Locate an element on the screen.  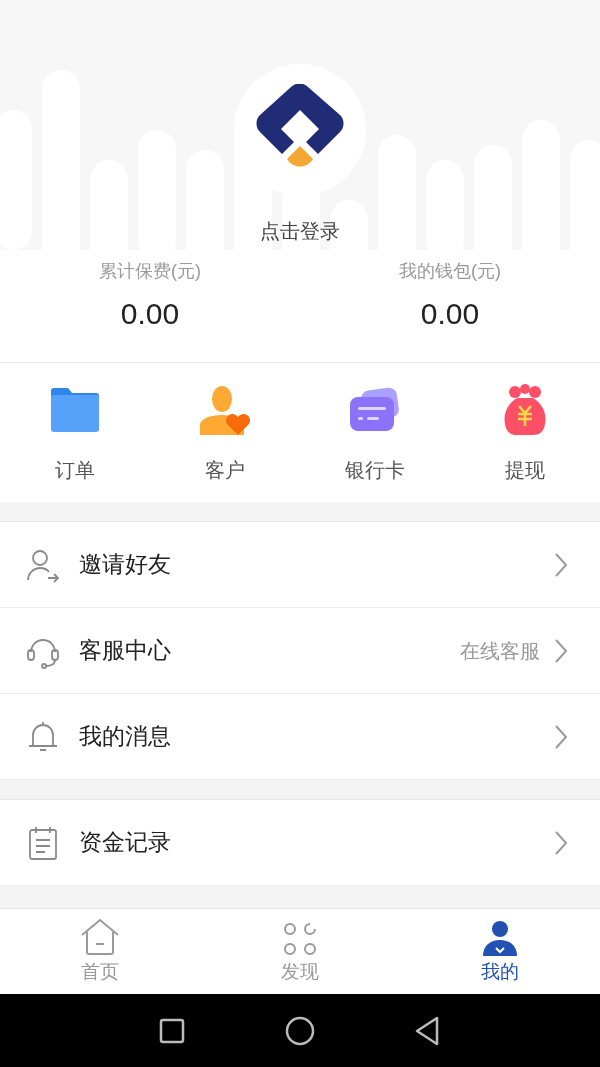
back-icon is located at coordinates (428, 1030).